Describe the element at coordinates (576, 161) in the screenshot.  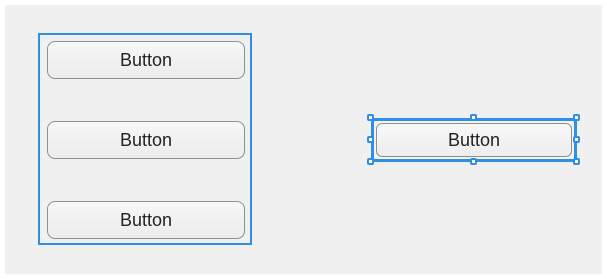
I see `resize-handle-bottom-right` at that location.